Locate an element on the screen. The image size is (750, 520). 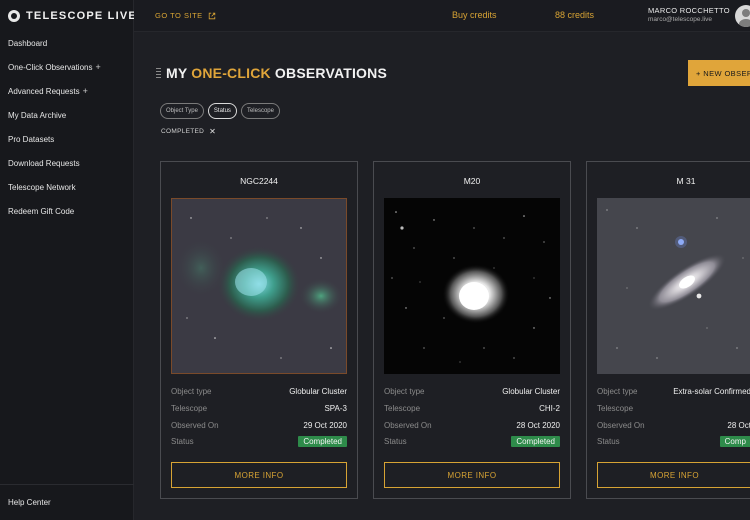
sidebar-item-label: Dashboard is located at coordinates (28, 43).